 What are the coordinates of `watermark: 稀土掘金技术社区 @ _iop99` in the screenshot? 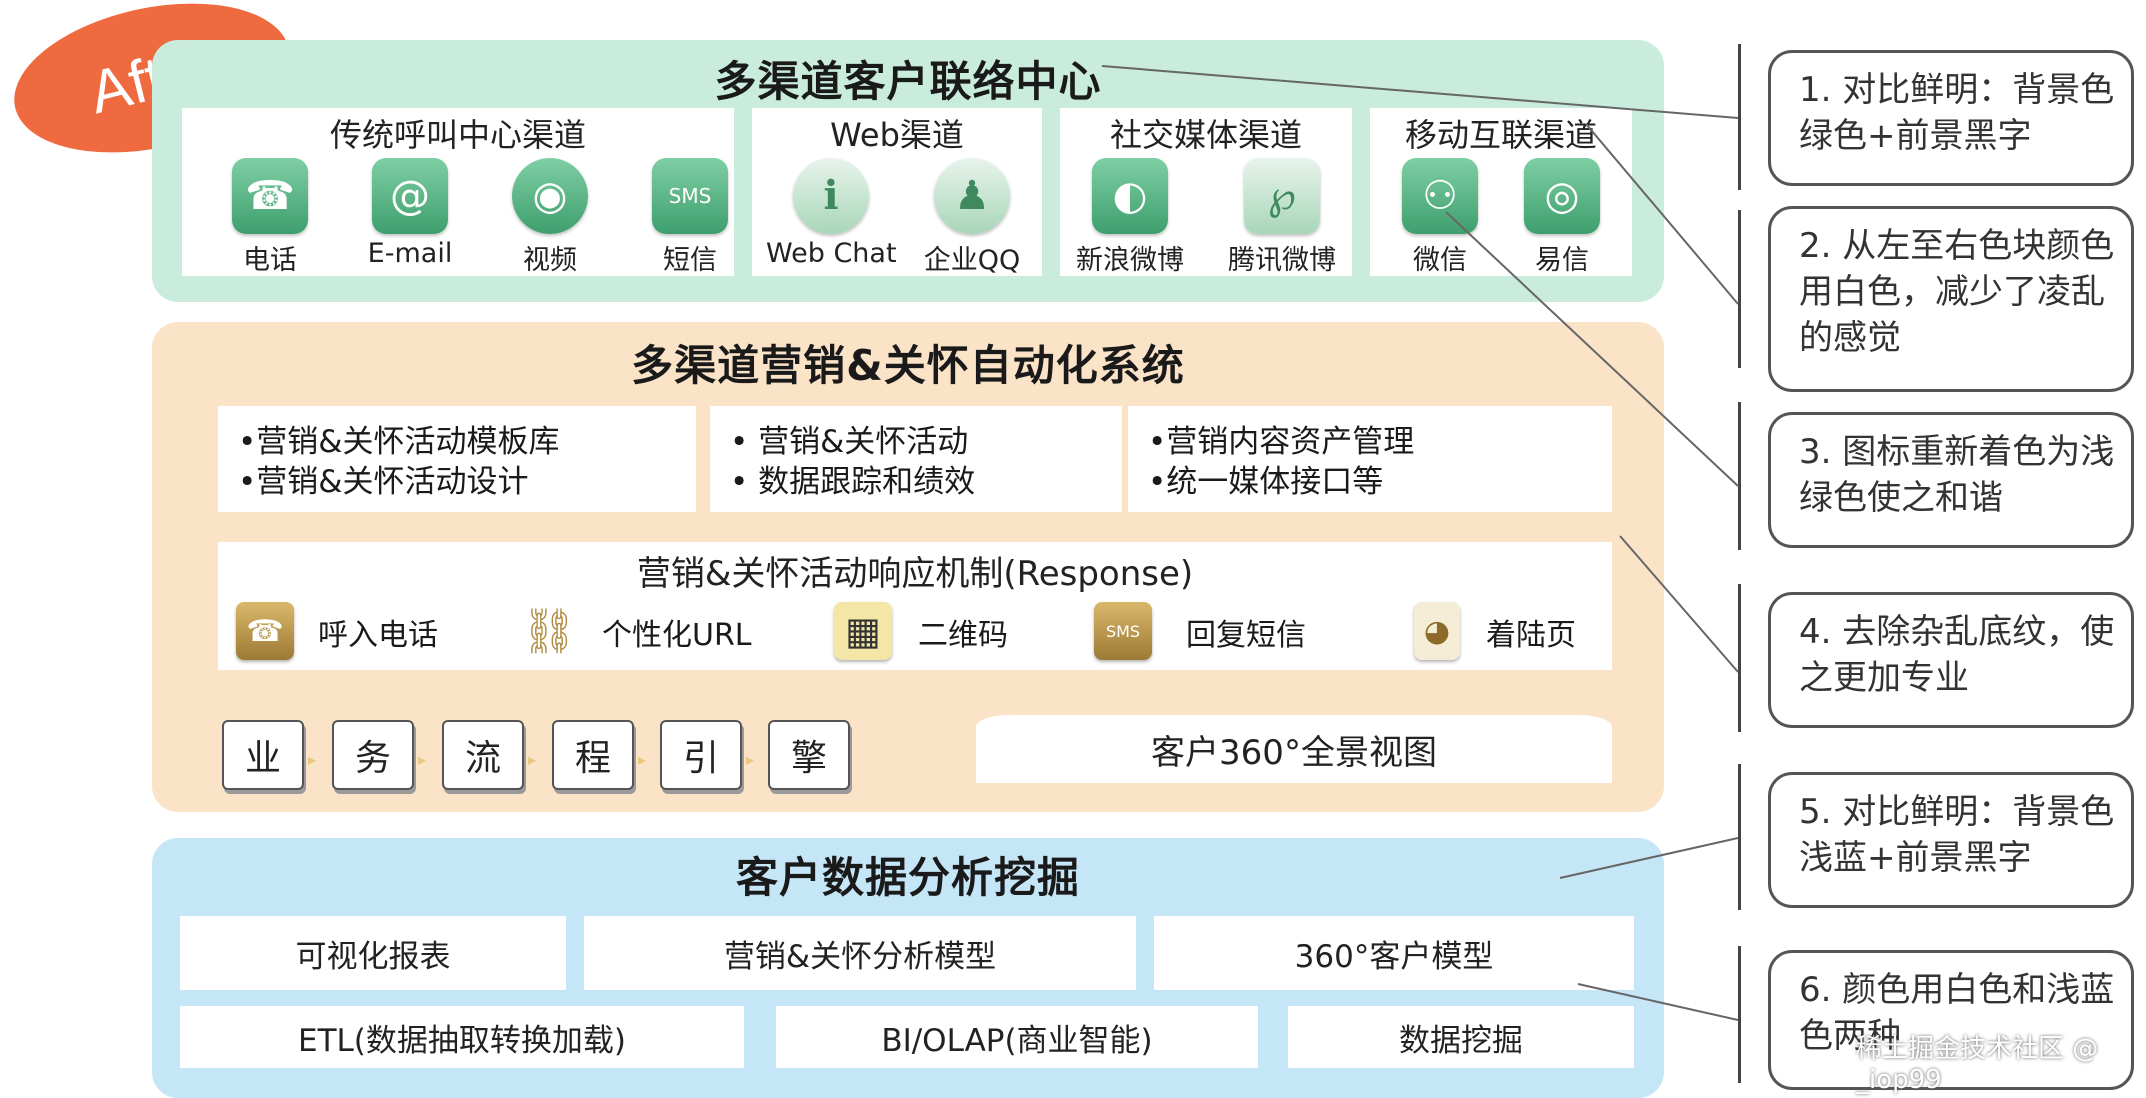 It's located at (1977, 1064).